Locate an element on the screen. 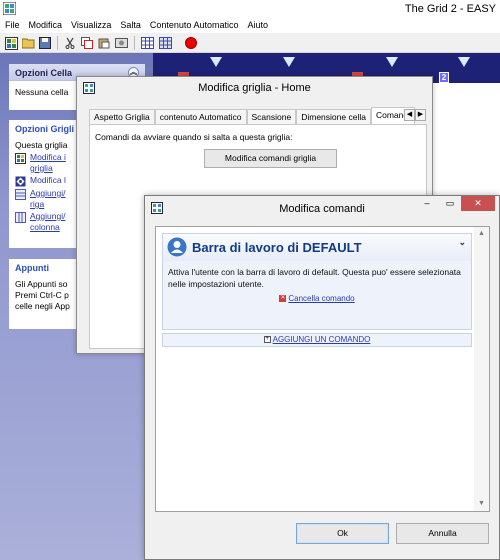 This screenshot has height=560, width=500. edit-diamond-icon is located at coordinates (20, 181).